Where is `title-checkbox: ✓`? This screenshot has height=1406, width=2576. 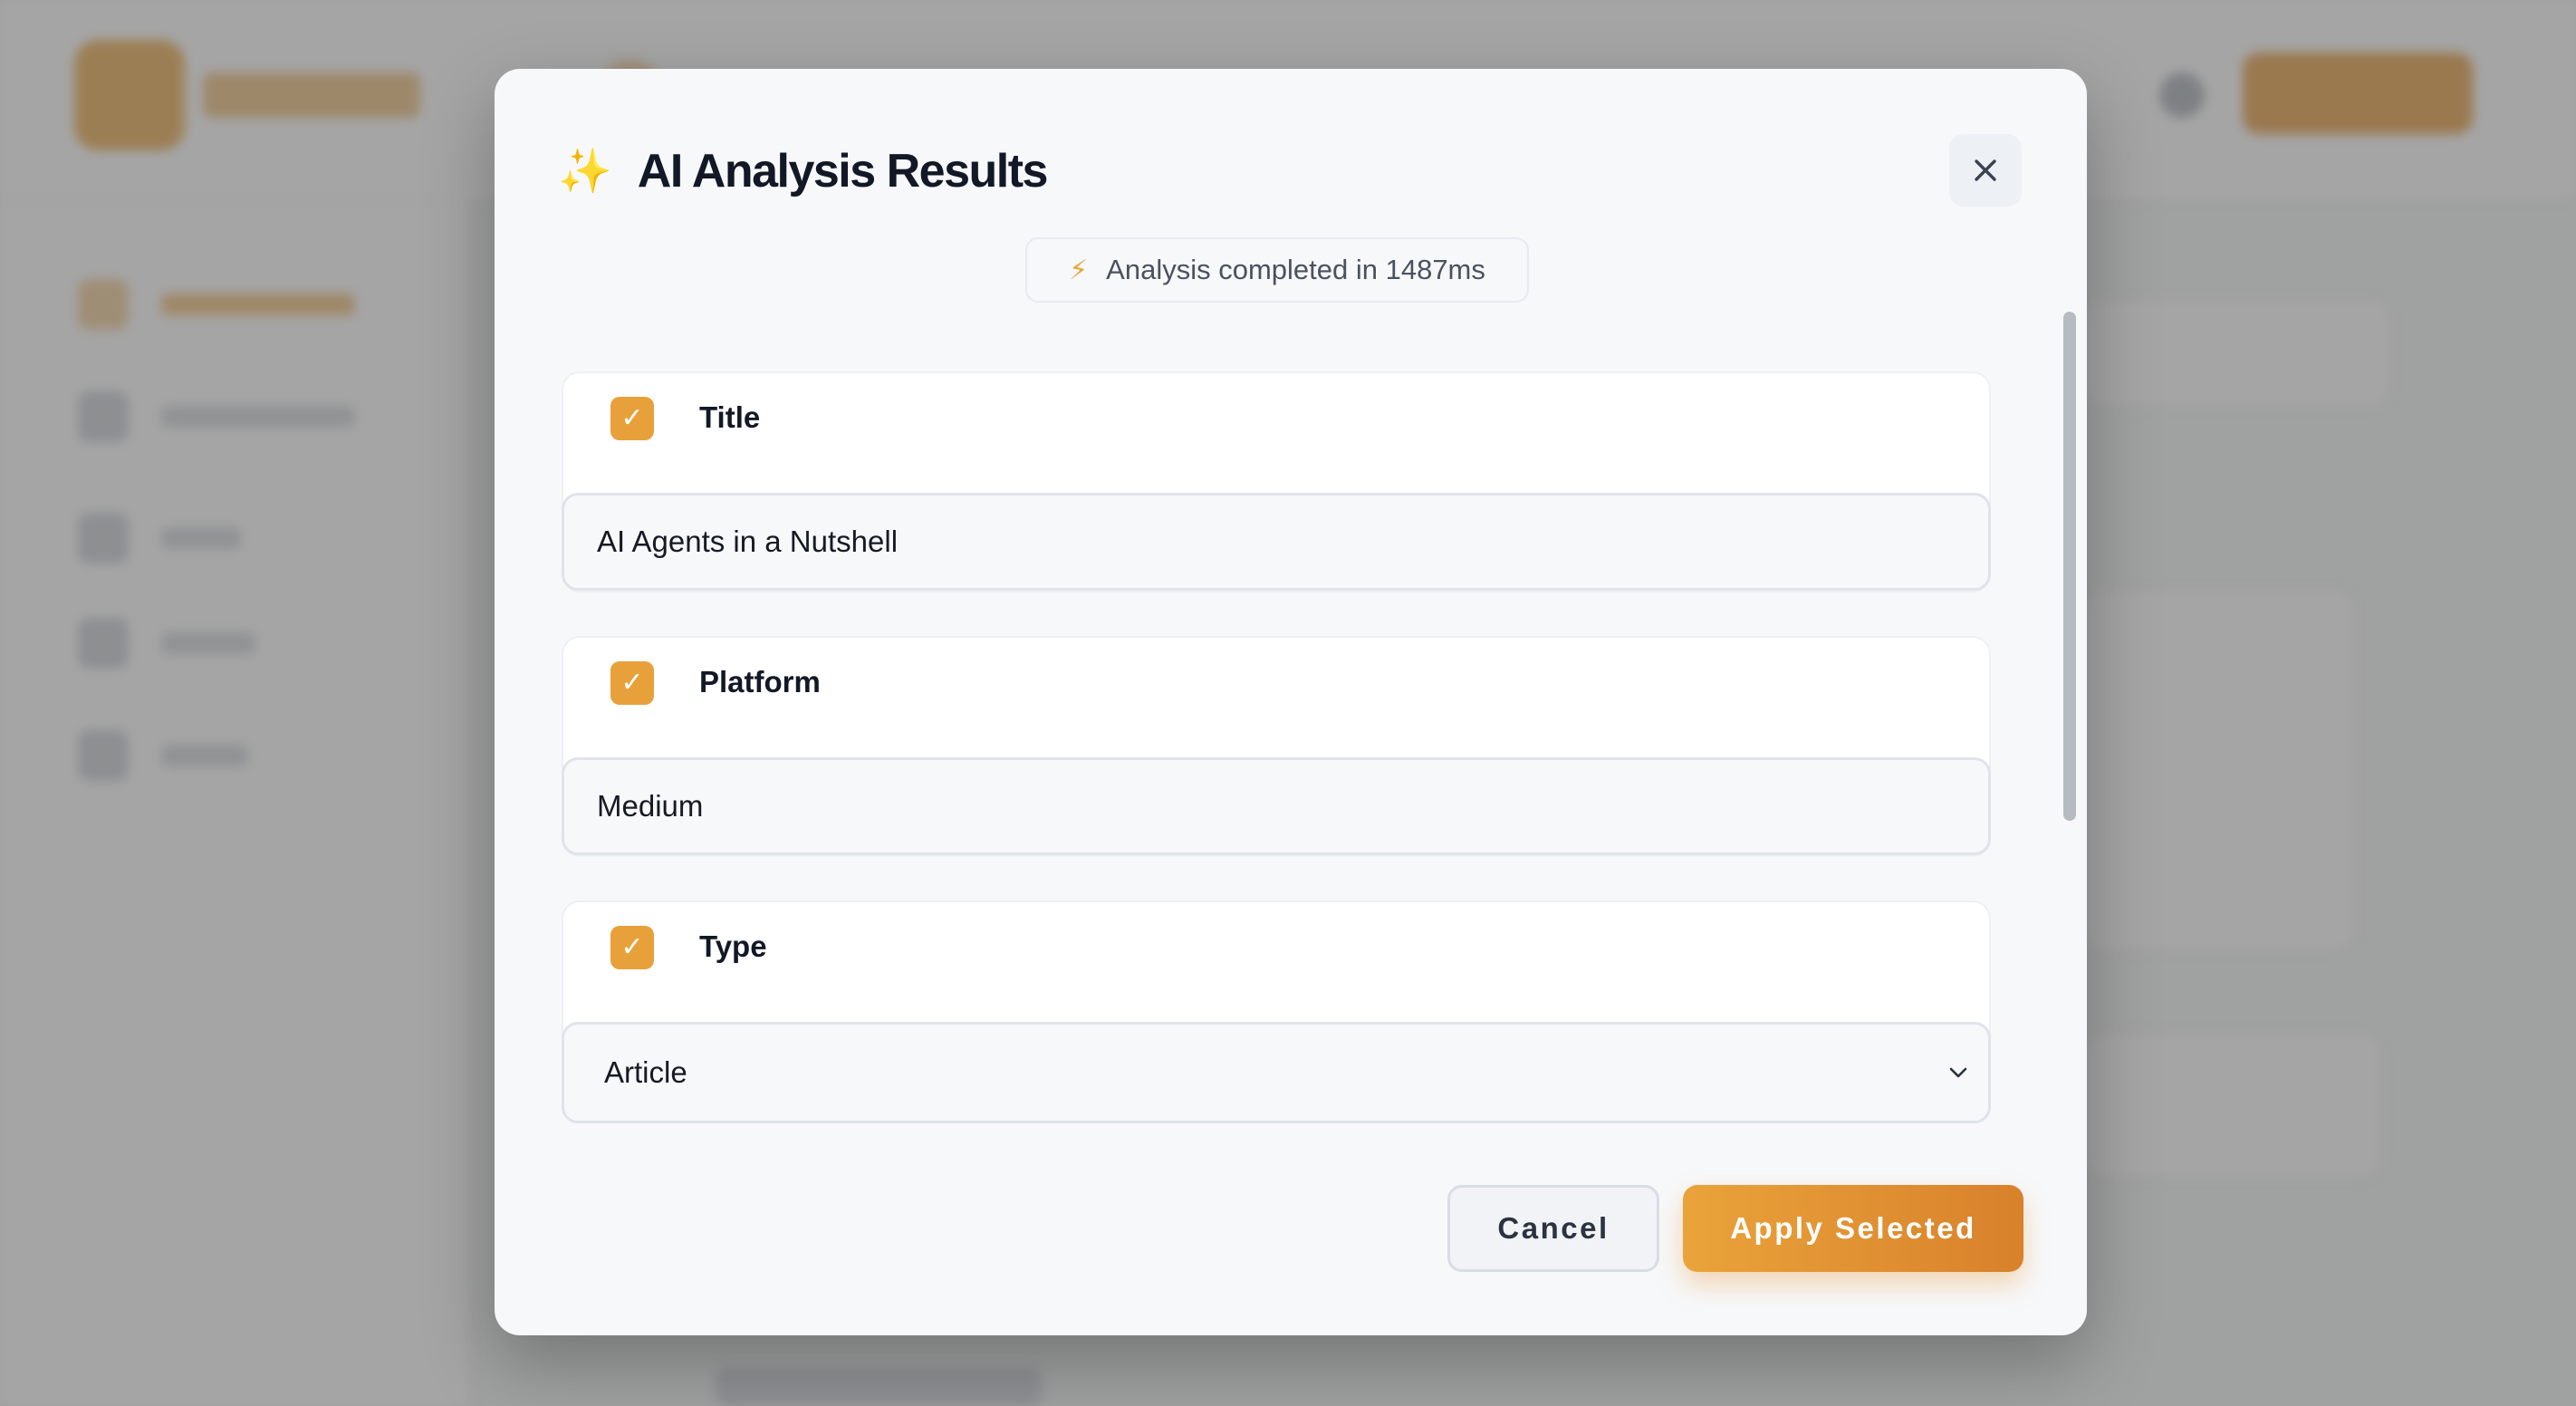 title-checkbox: ✓ is located at coordinates (632, 418).